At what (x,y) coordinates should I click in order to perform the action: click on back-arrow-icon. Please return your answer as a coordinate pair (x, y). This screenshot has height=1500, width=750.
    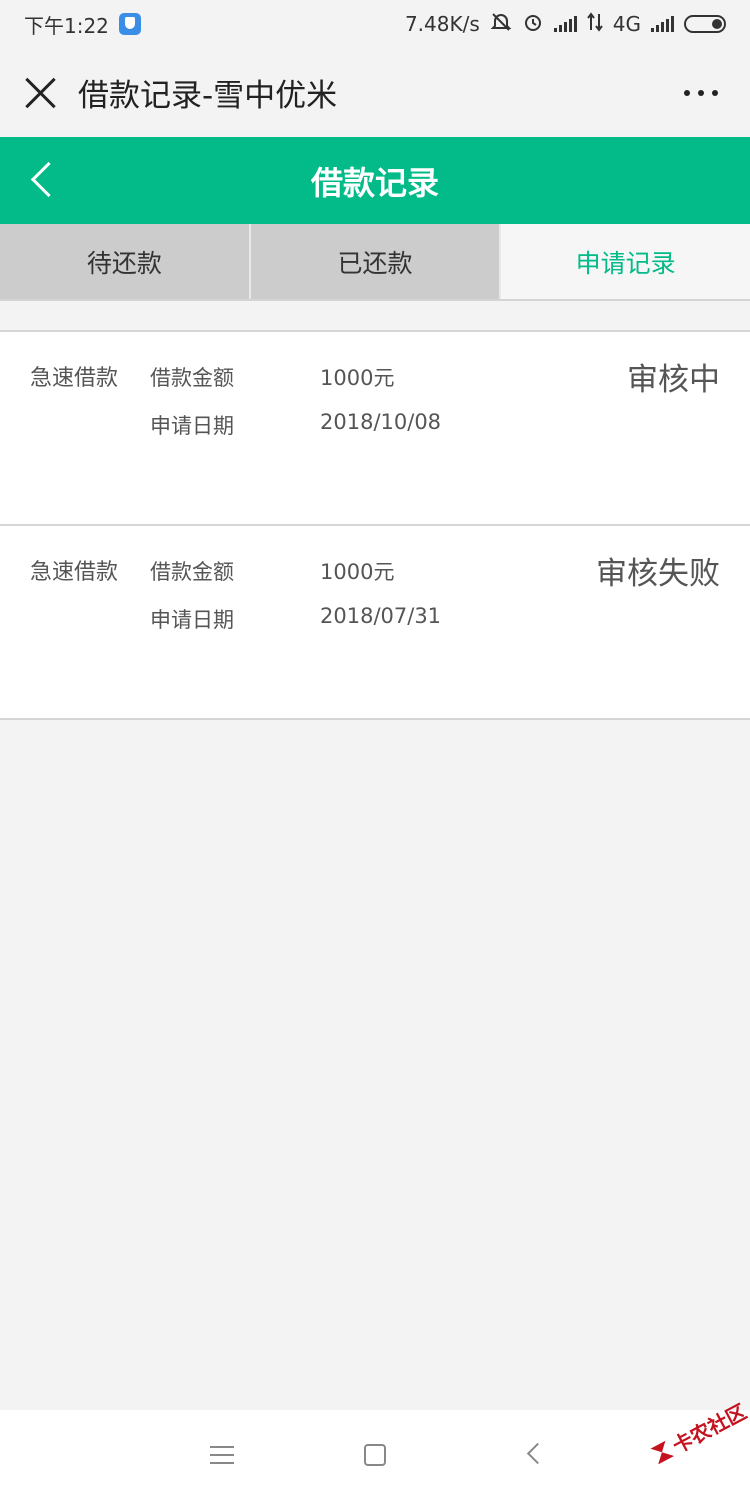
    Looking at the image, I should click on (45, 180).